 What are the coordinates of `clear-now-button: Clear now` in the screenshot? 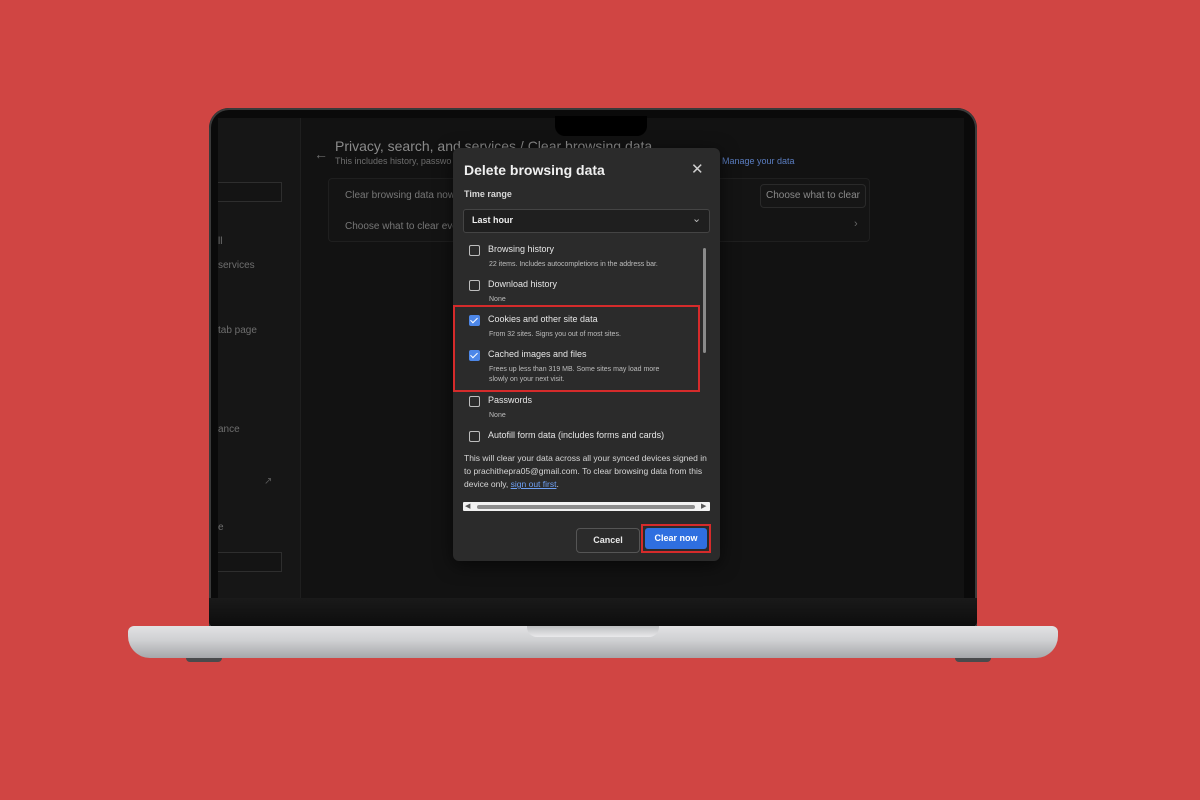 It's located at (676, 538).